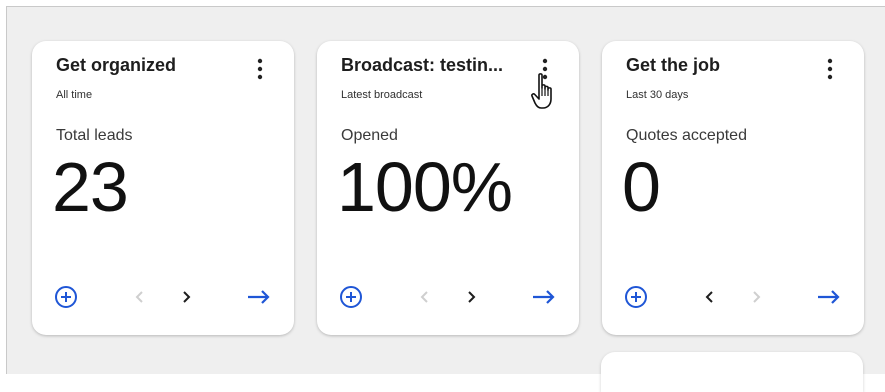 This screenshot has height=392, width=885. I want to click on card-title: Get organized, so click(116, 65).